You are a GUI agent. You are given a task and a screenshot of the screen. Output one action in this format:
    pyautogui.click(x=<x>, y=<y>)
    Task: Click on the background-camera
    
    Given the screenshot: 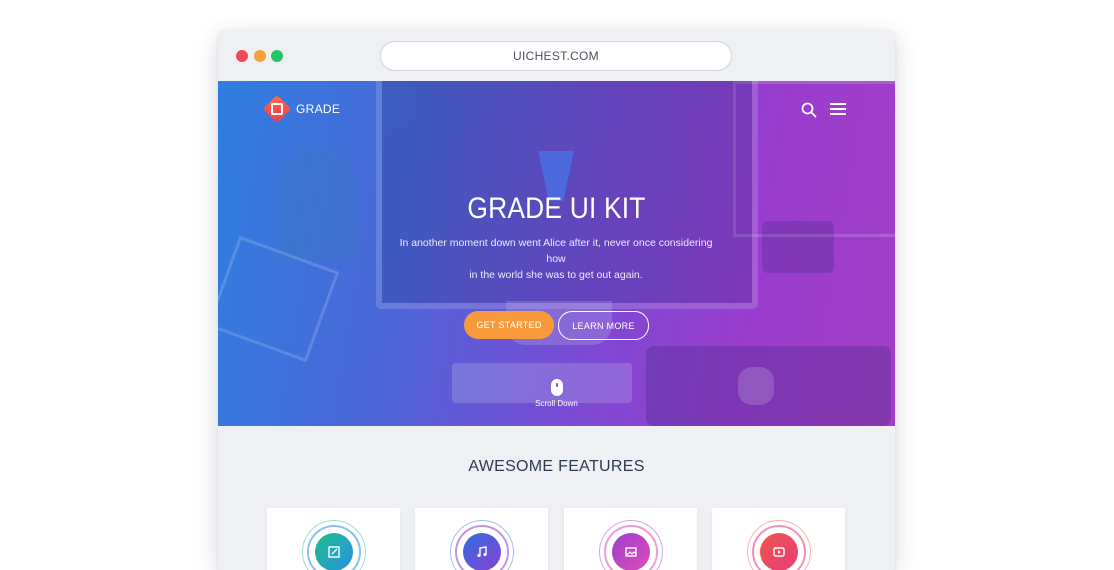 What is the action you would take?
    pyautogui.click(x=798, y=247)
    